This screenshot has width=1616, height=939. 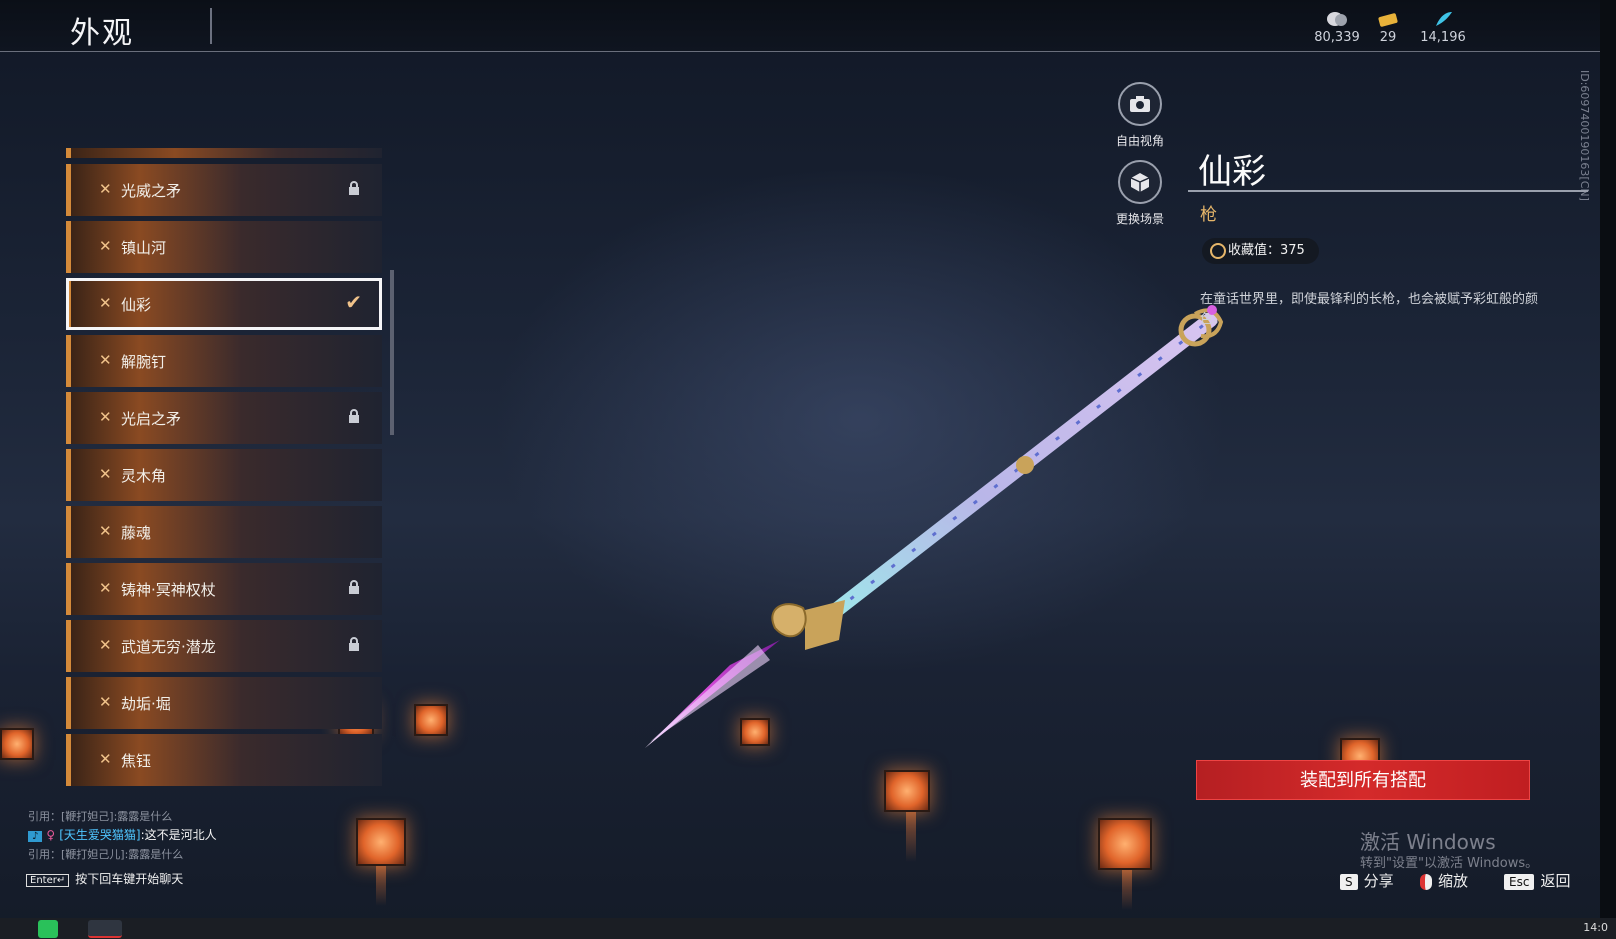 I want to click on list-item-label: 劫垢·堀, so click(x=146, y=704).